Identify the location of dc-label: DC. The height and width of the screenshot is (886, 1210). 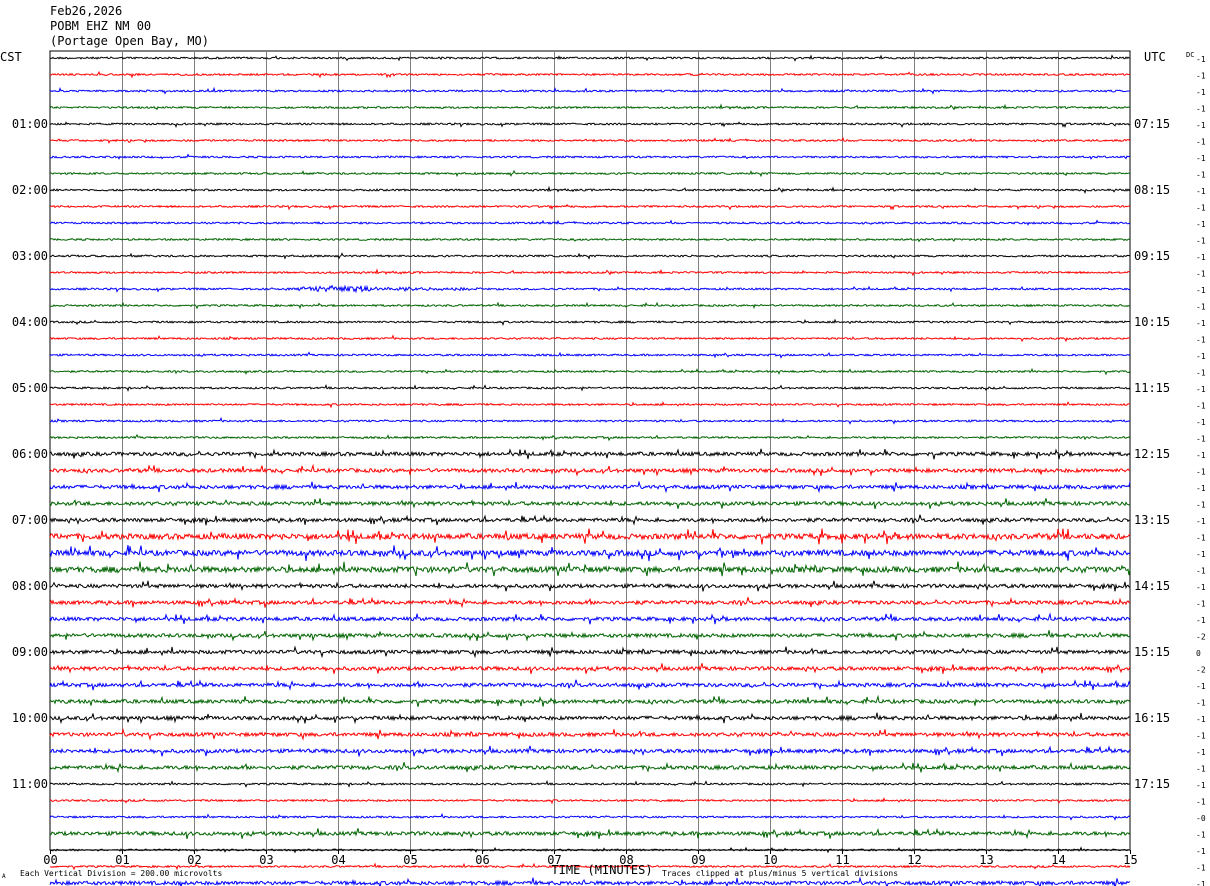
(1190, 55).